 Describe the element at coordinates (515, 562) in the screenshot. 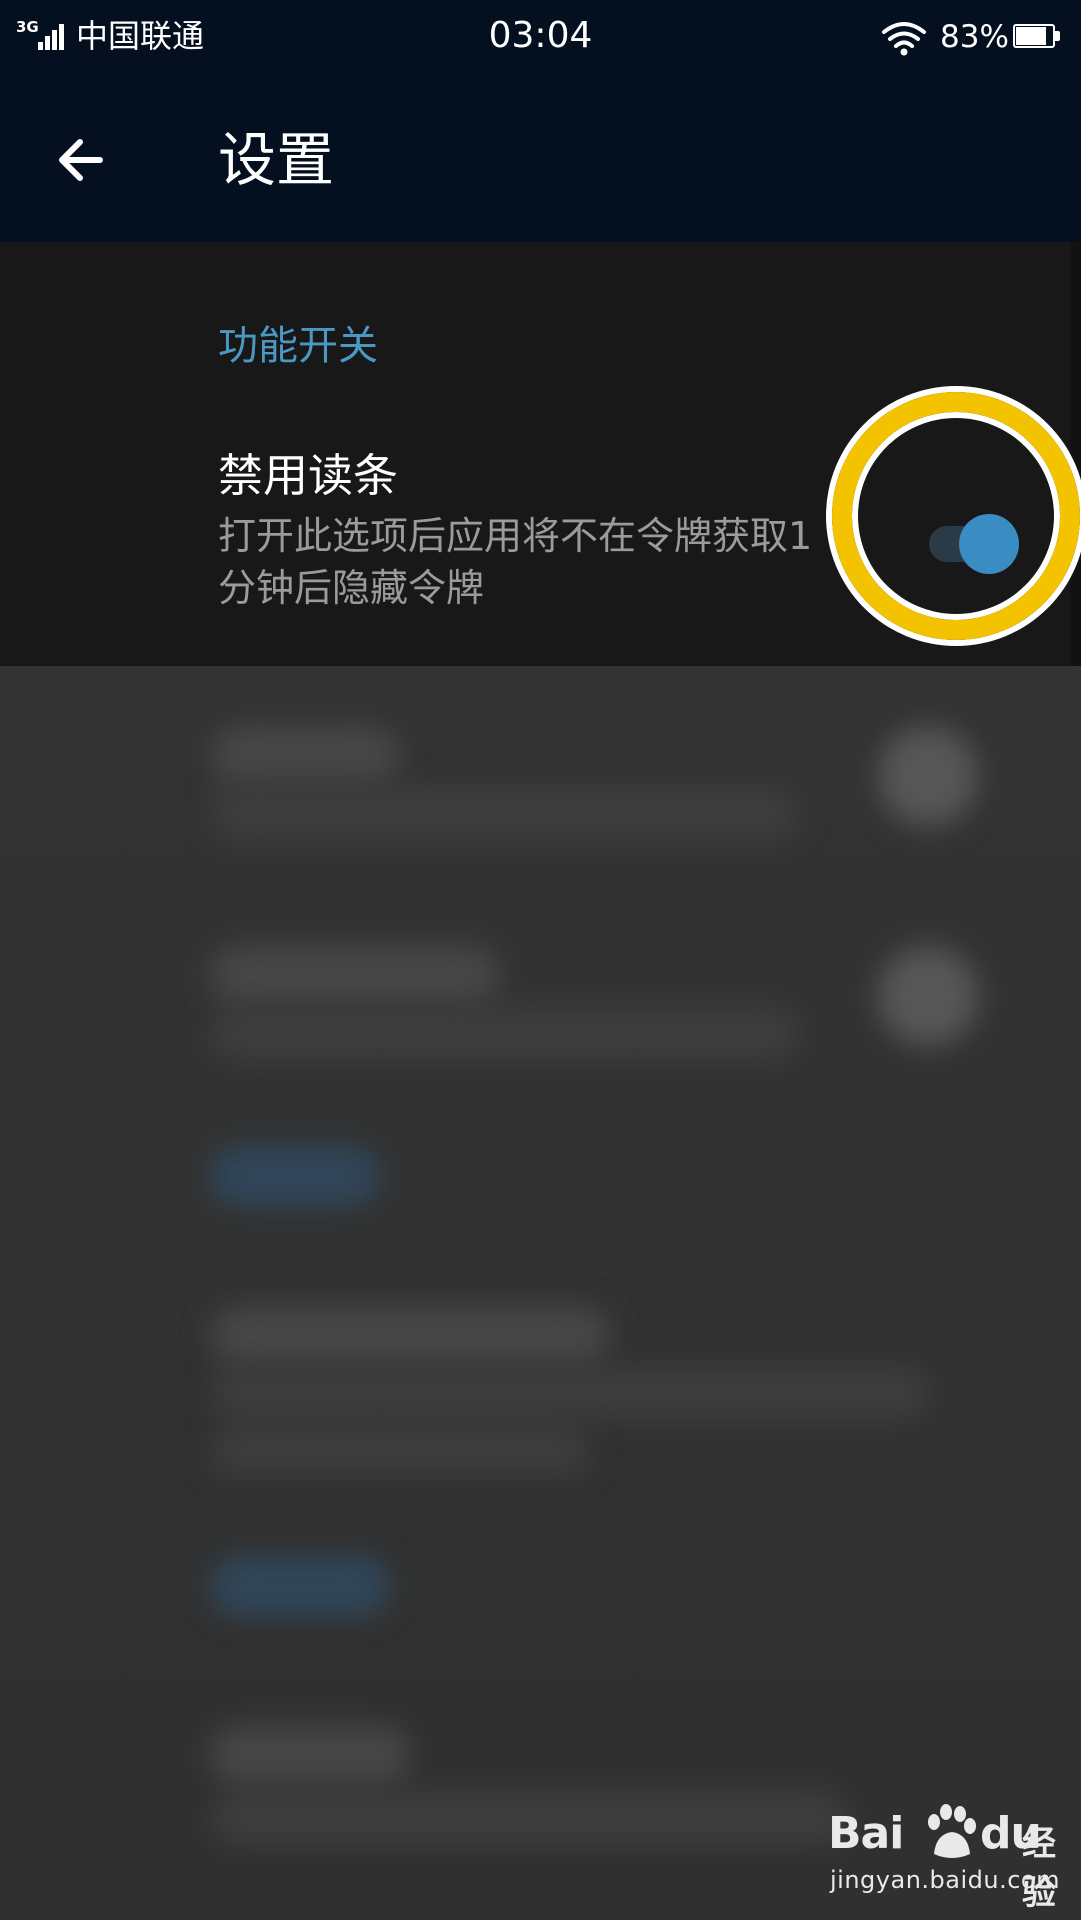

I see `setting-description: 打开此选项后应用将不在令牌获取1分钟后隐藏令牌` at that location.